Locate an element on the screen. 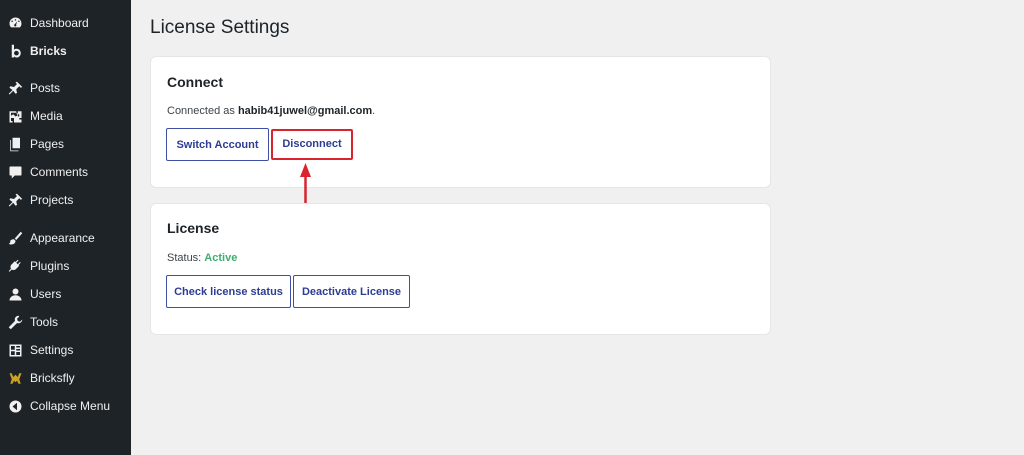 This screenshot has width=1024, height=455. sidebar-item-label: Posts is located at coordinates (45, 88).